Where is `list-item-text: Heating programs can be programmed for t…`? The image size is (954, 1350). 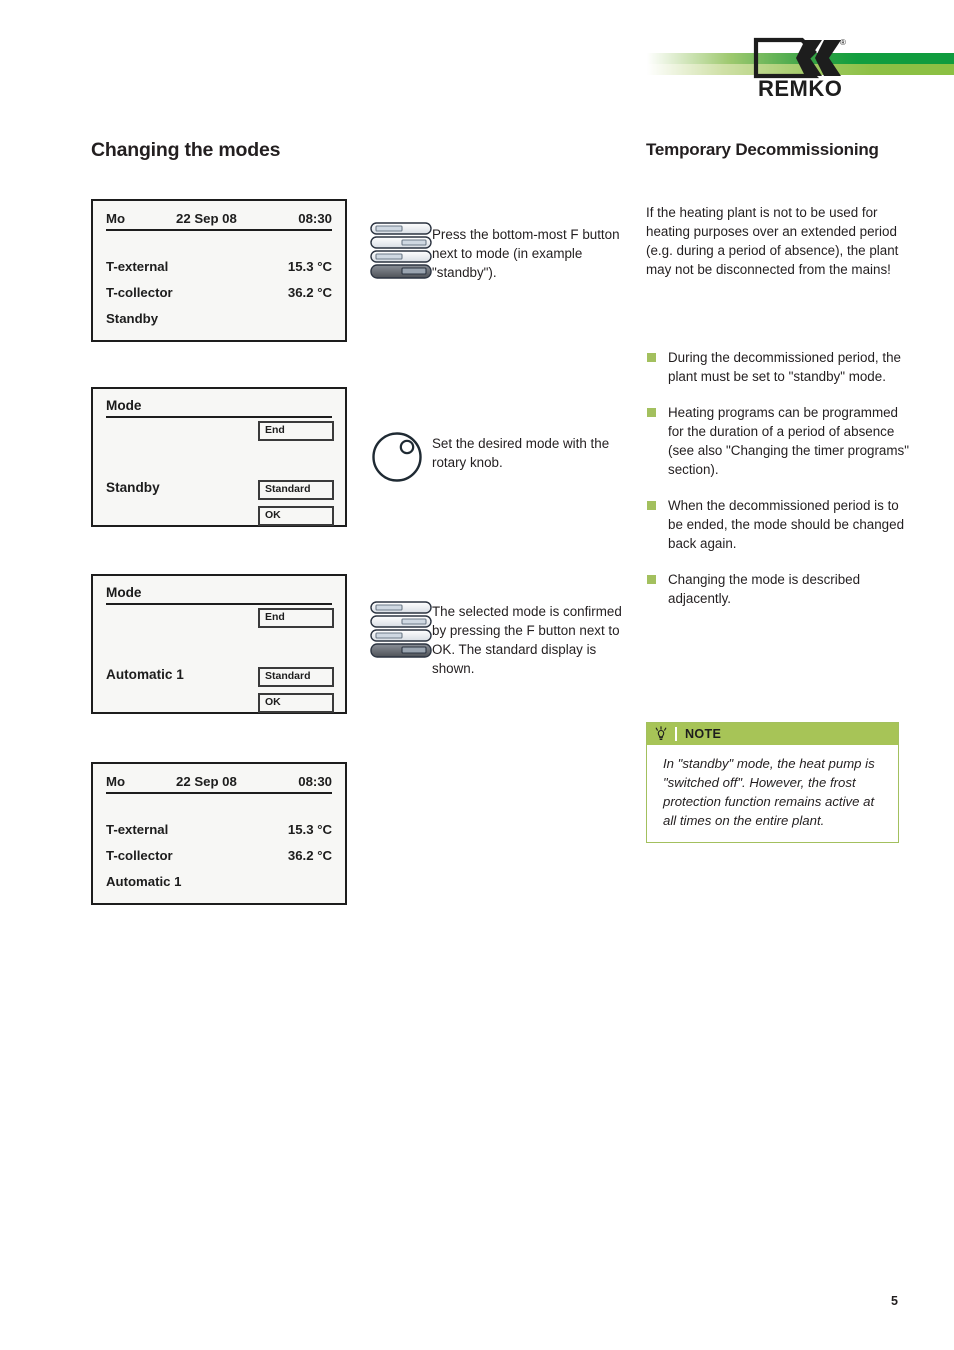
list-item-text: Heating programs can be programmed for t… is located at coordinates (788, 441).